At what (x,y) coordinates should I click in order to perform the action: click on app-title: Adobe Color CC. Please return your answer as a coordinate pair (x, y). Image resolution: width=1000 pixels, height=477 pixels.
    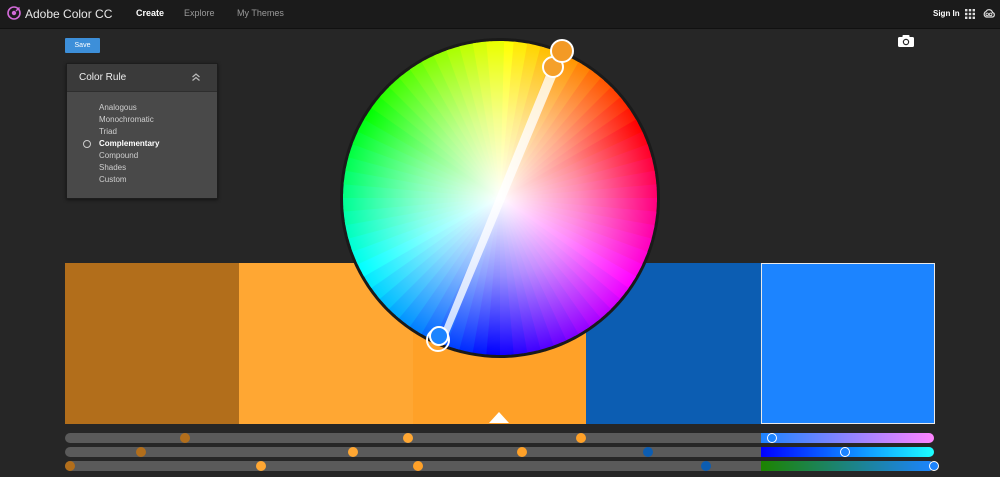
    Looking at the image, I should click on (69, 14).